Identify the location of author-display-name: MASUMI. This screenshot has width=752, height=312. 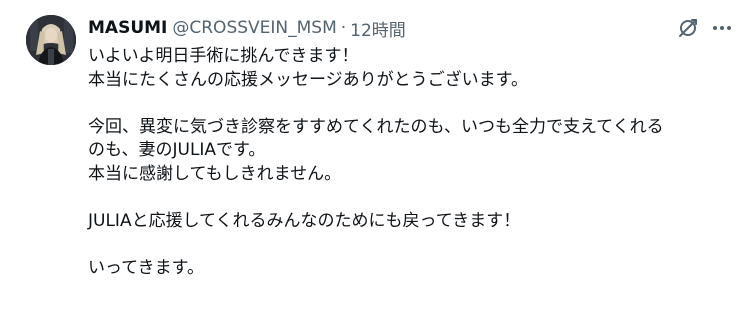
(127, 28).